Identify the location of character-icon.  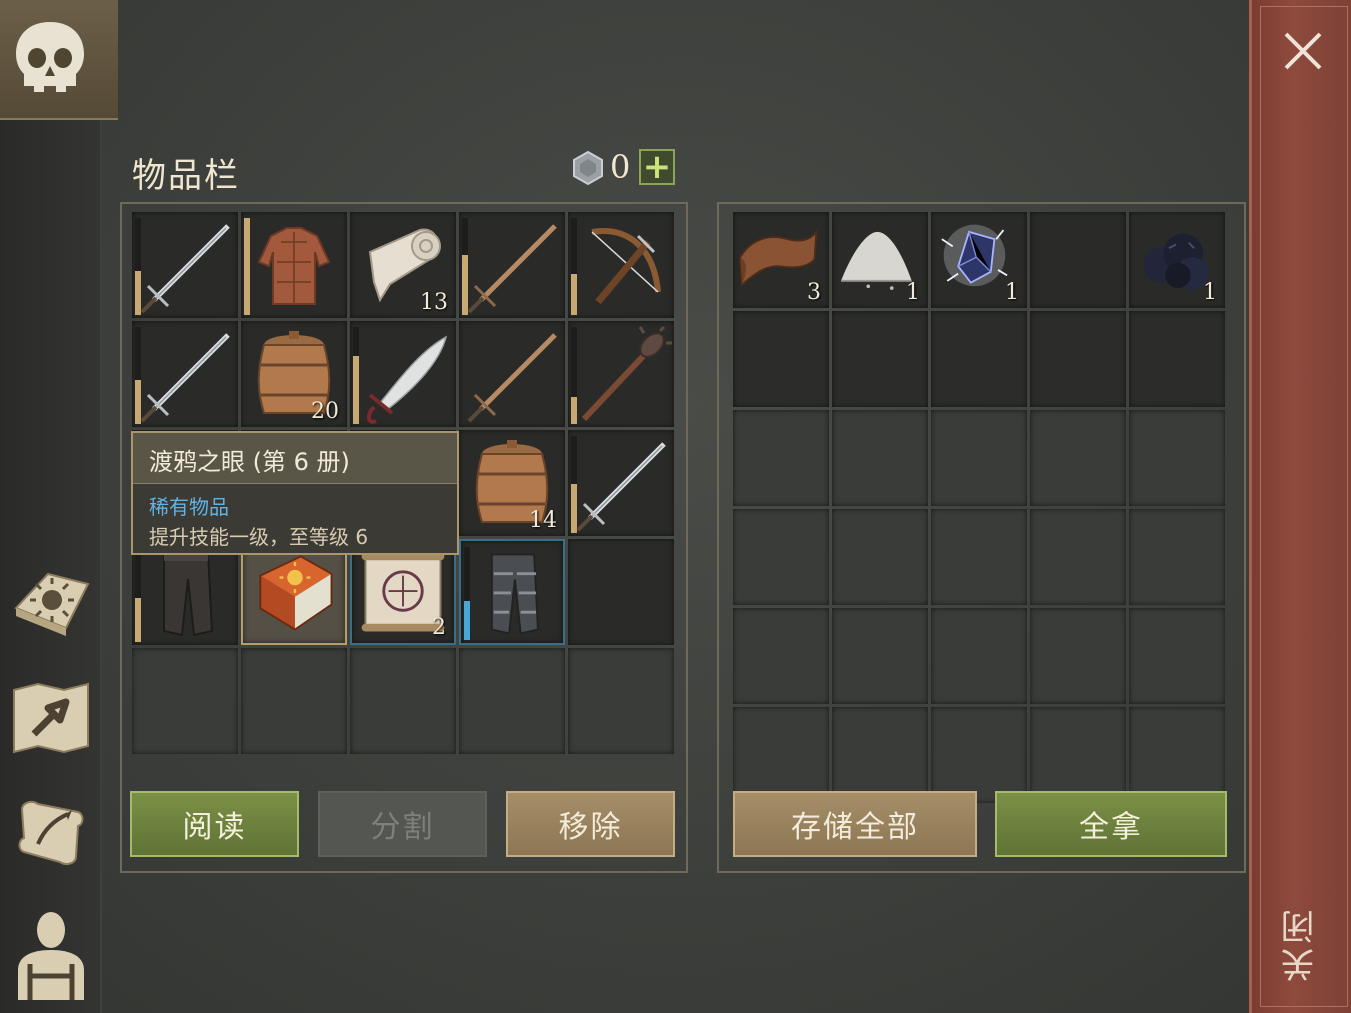
(51, 954).